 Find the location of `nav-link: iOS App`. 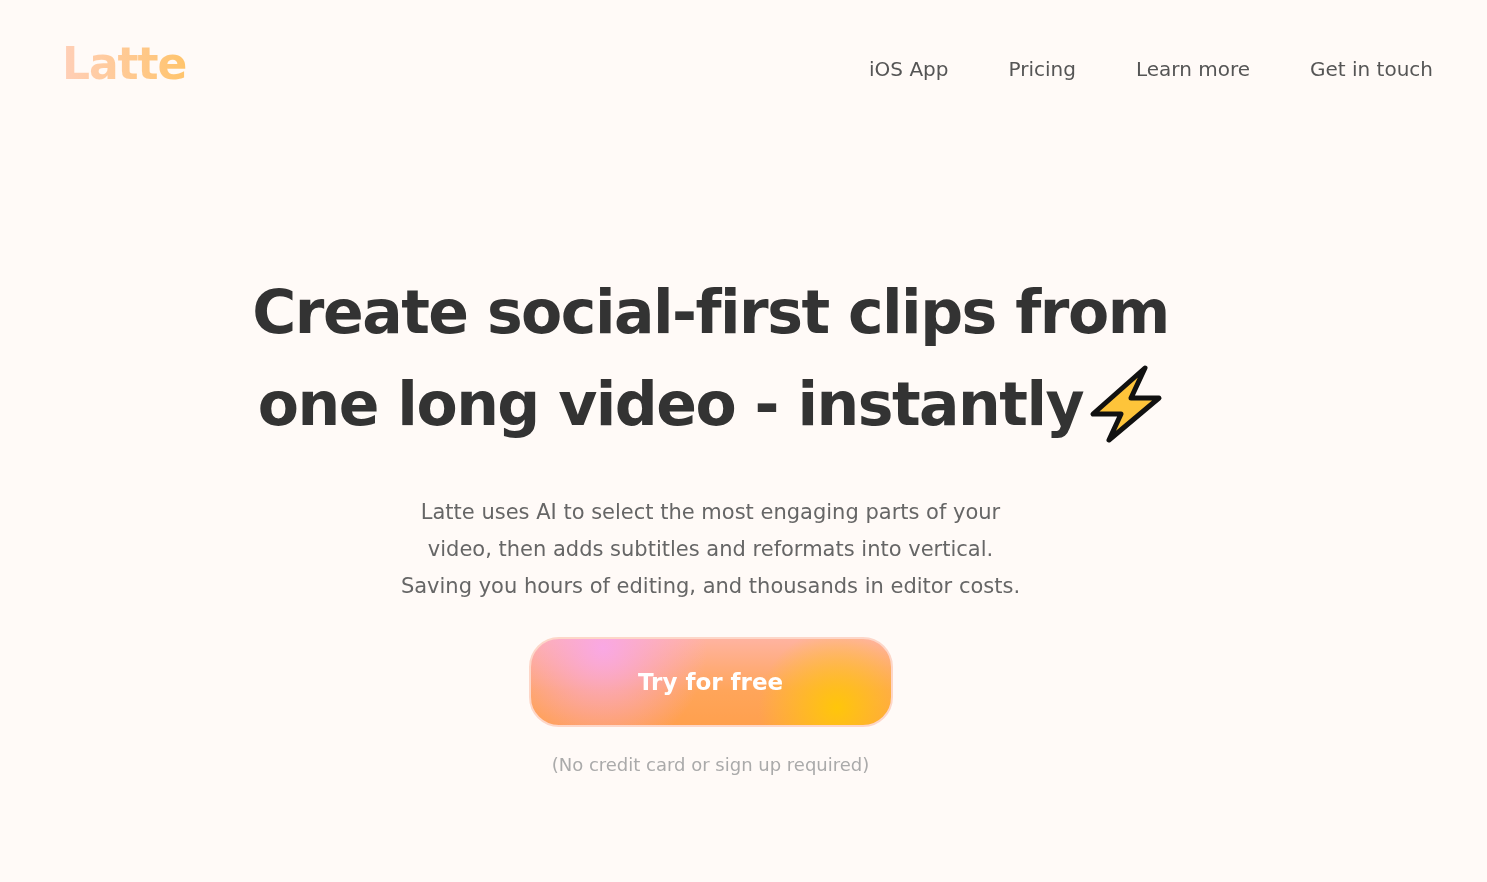

nav-link: iOS App is located at coordinates (909, 69).